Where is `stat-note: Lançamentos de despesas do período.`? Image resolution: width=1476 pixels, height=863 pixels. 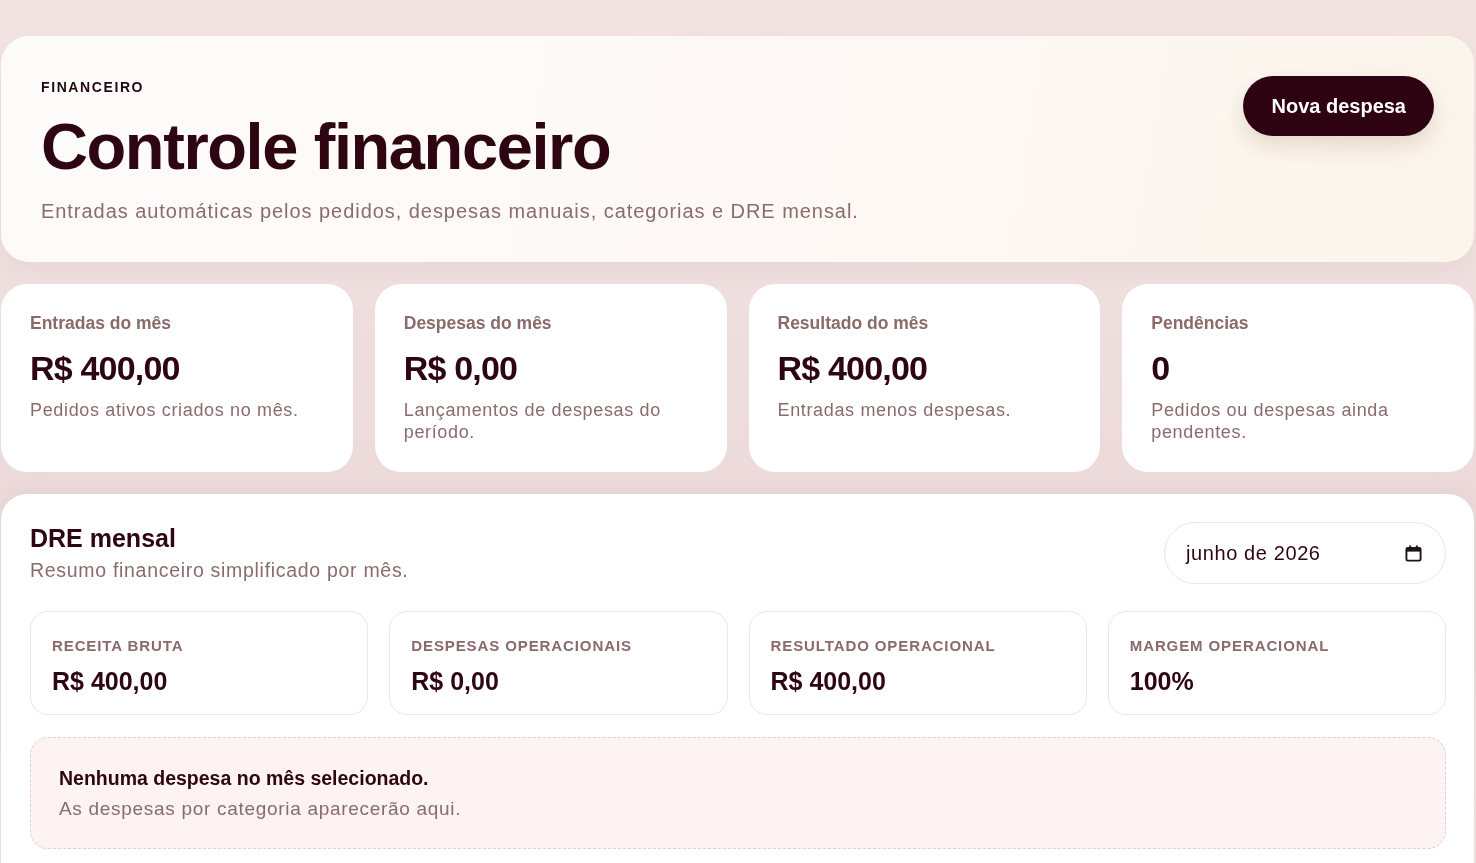 stat-note: Lançamentos de despesas do período. is located at coordinates (532, 421).